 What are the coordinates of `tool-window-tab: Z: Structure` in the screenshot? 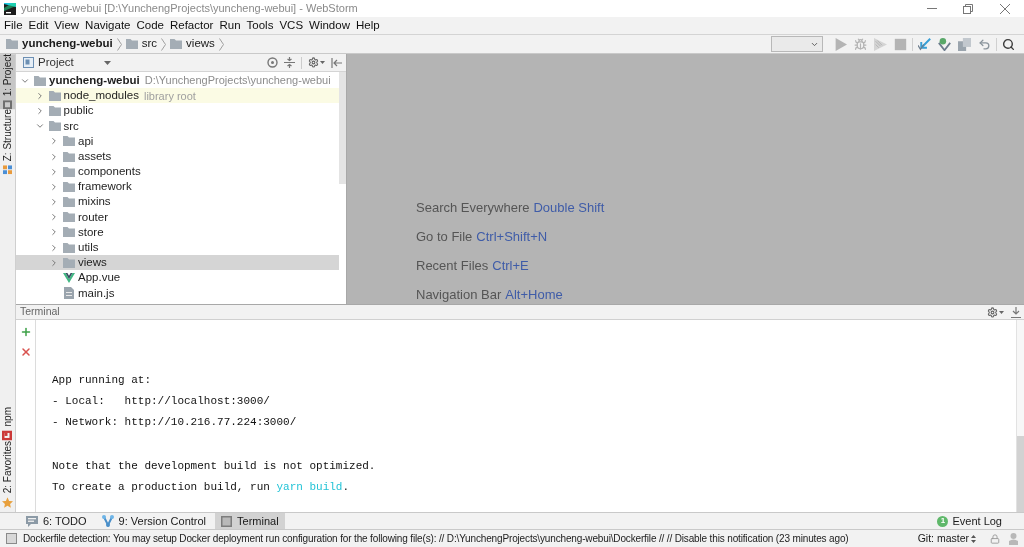 It's located at (7, 142).